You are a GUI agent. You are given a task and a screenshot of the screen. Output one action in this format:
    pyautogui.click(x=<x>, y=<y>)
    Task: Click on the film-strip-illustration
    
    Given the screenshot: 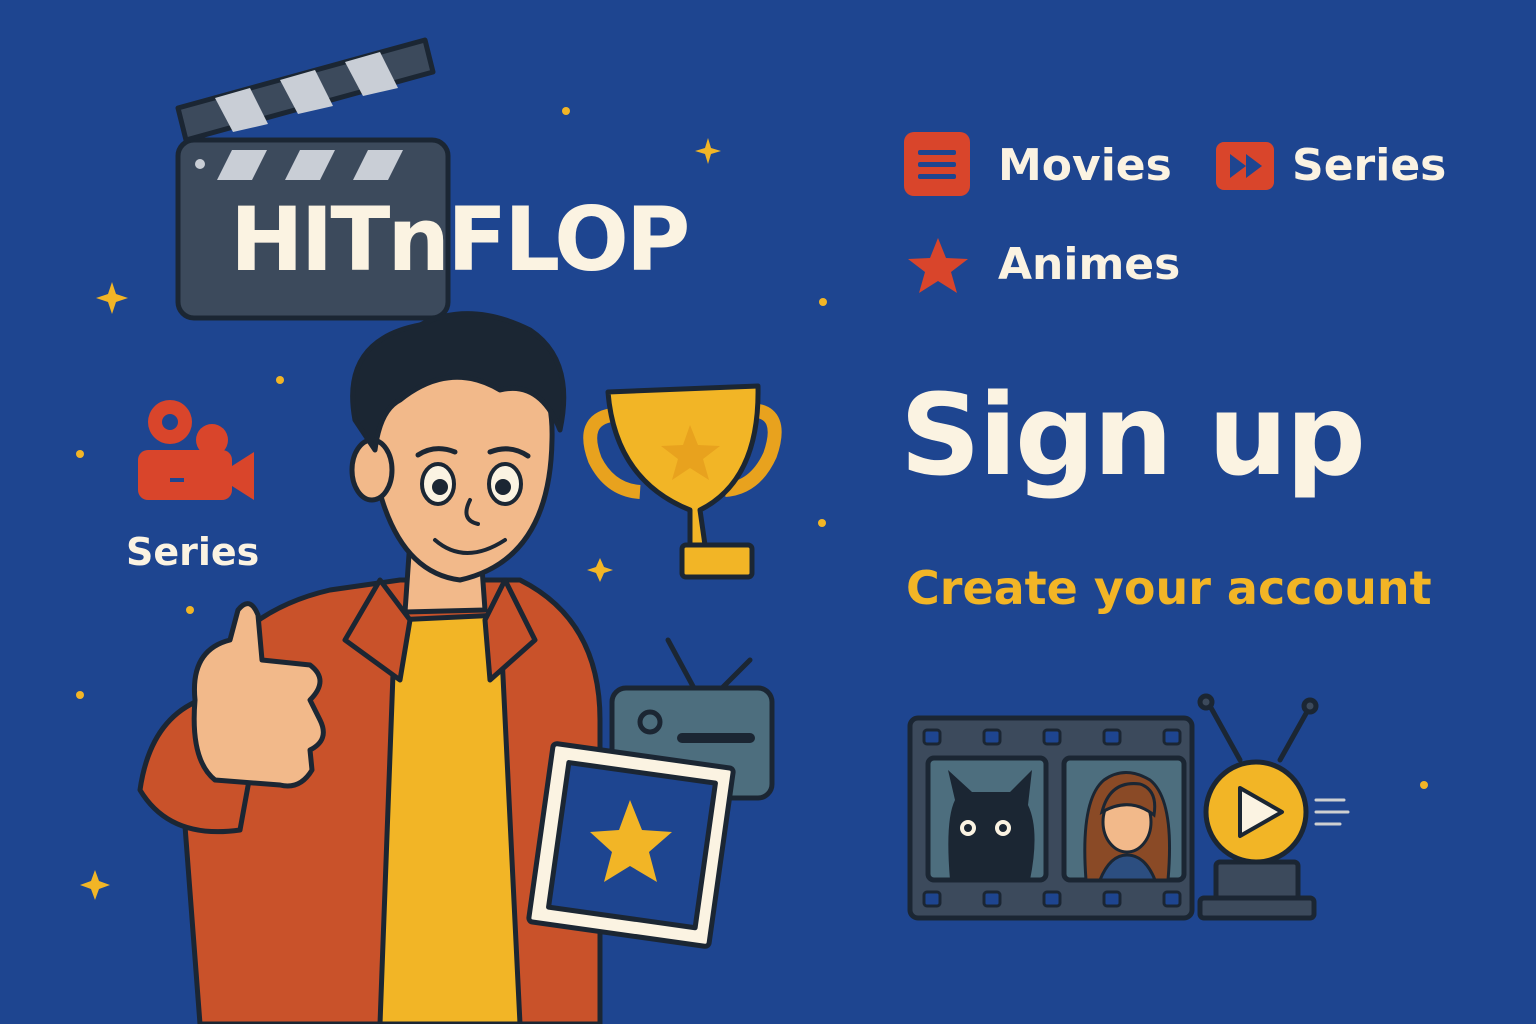 What is the action you would take?
    pyautogui.click(x=1128, y=807)
    